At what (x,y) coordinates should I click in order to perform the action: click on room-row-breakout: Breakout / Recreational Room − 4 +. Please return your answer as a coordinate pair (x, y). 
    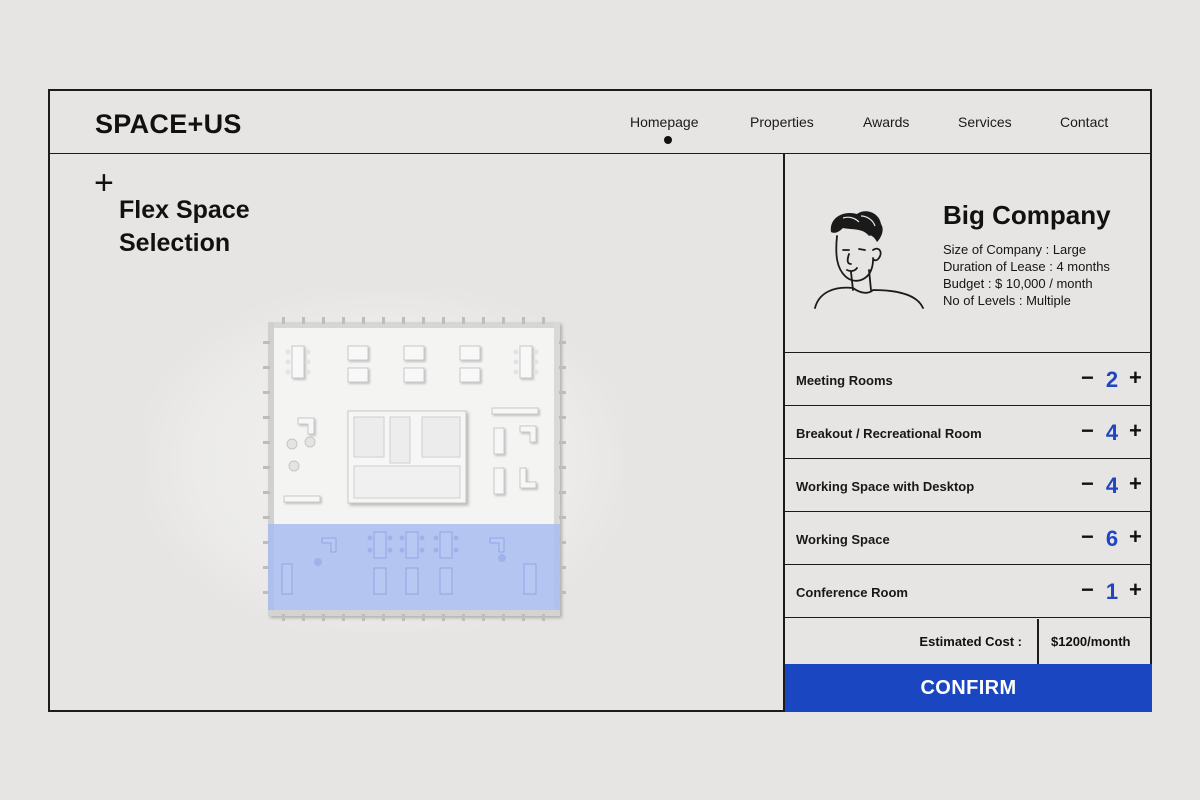
    Looking at the image, I should click on (967, 432).